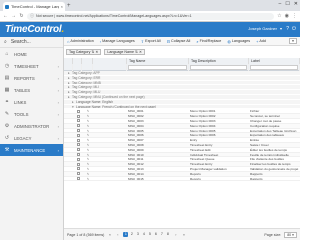 The width and height of the screenshot is (320, 240). What do you see at coordinates (31, 138) in the screenshot?
I see `sidebar-item-legacy: ↺ Legacy ›` at bounding box center [31, 138].